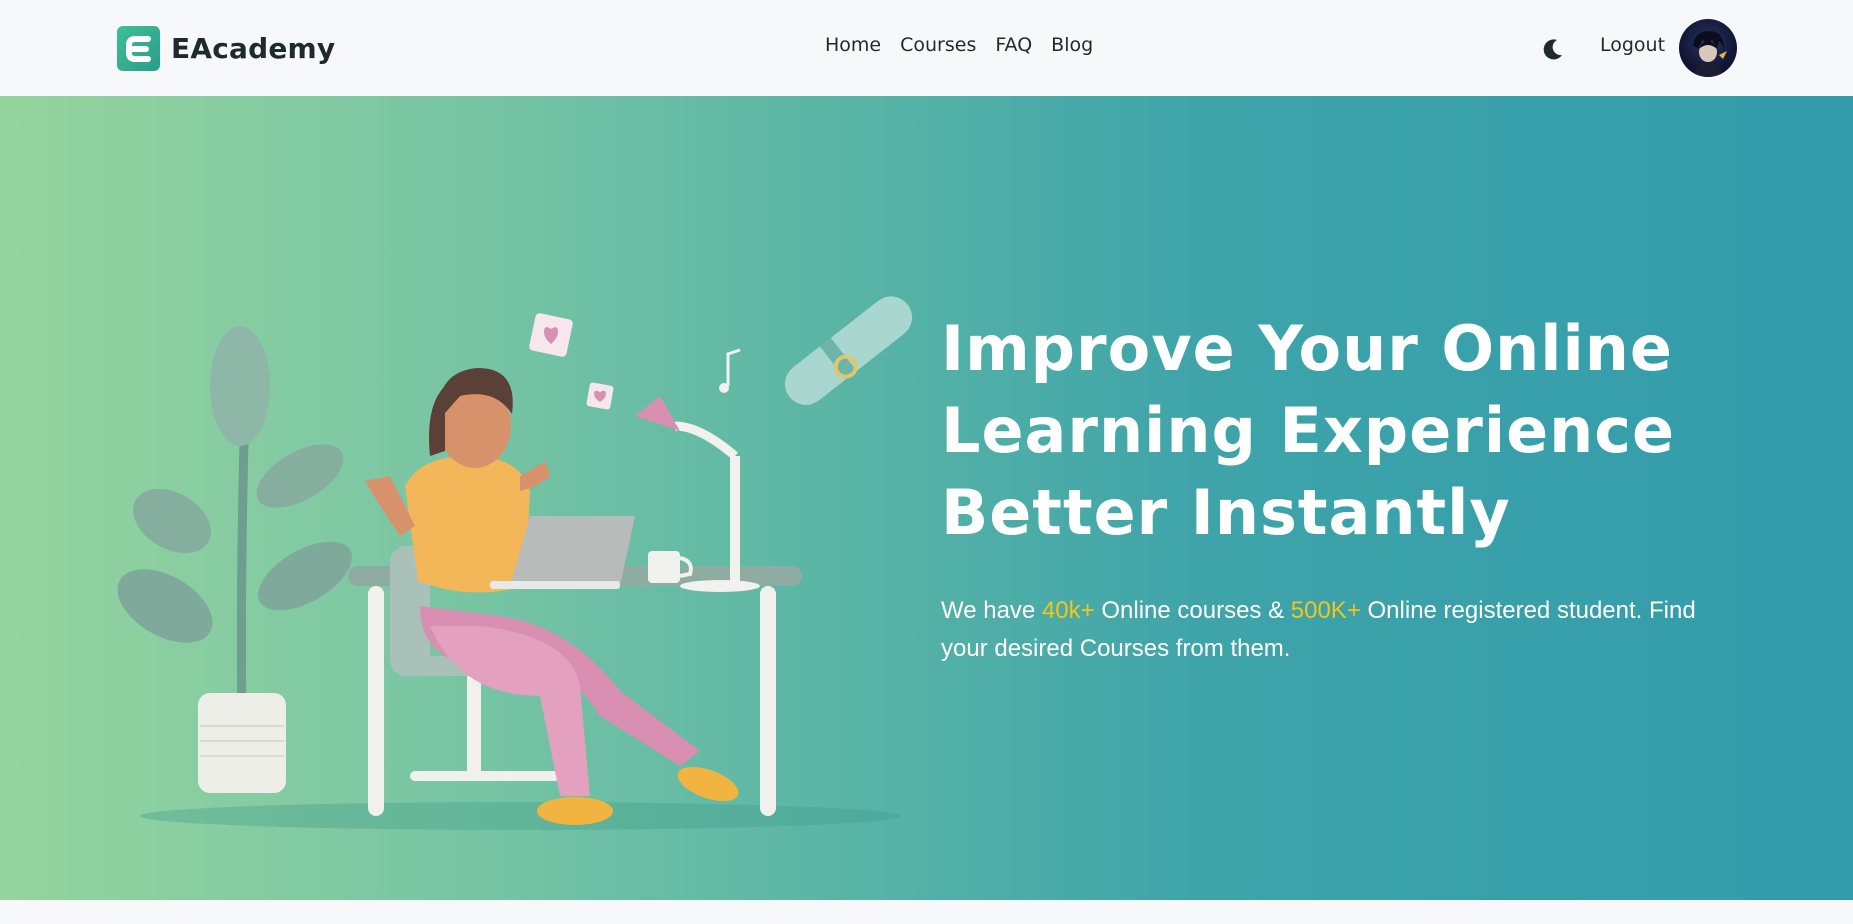  Describe the element at coordinates (853, 45) in the screenshot. I see `nav-home-link: Home` at that location.